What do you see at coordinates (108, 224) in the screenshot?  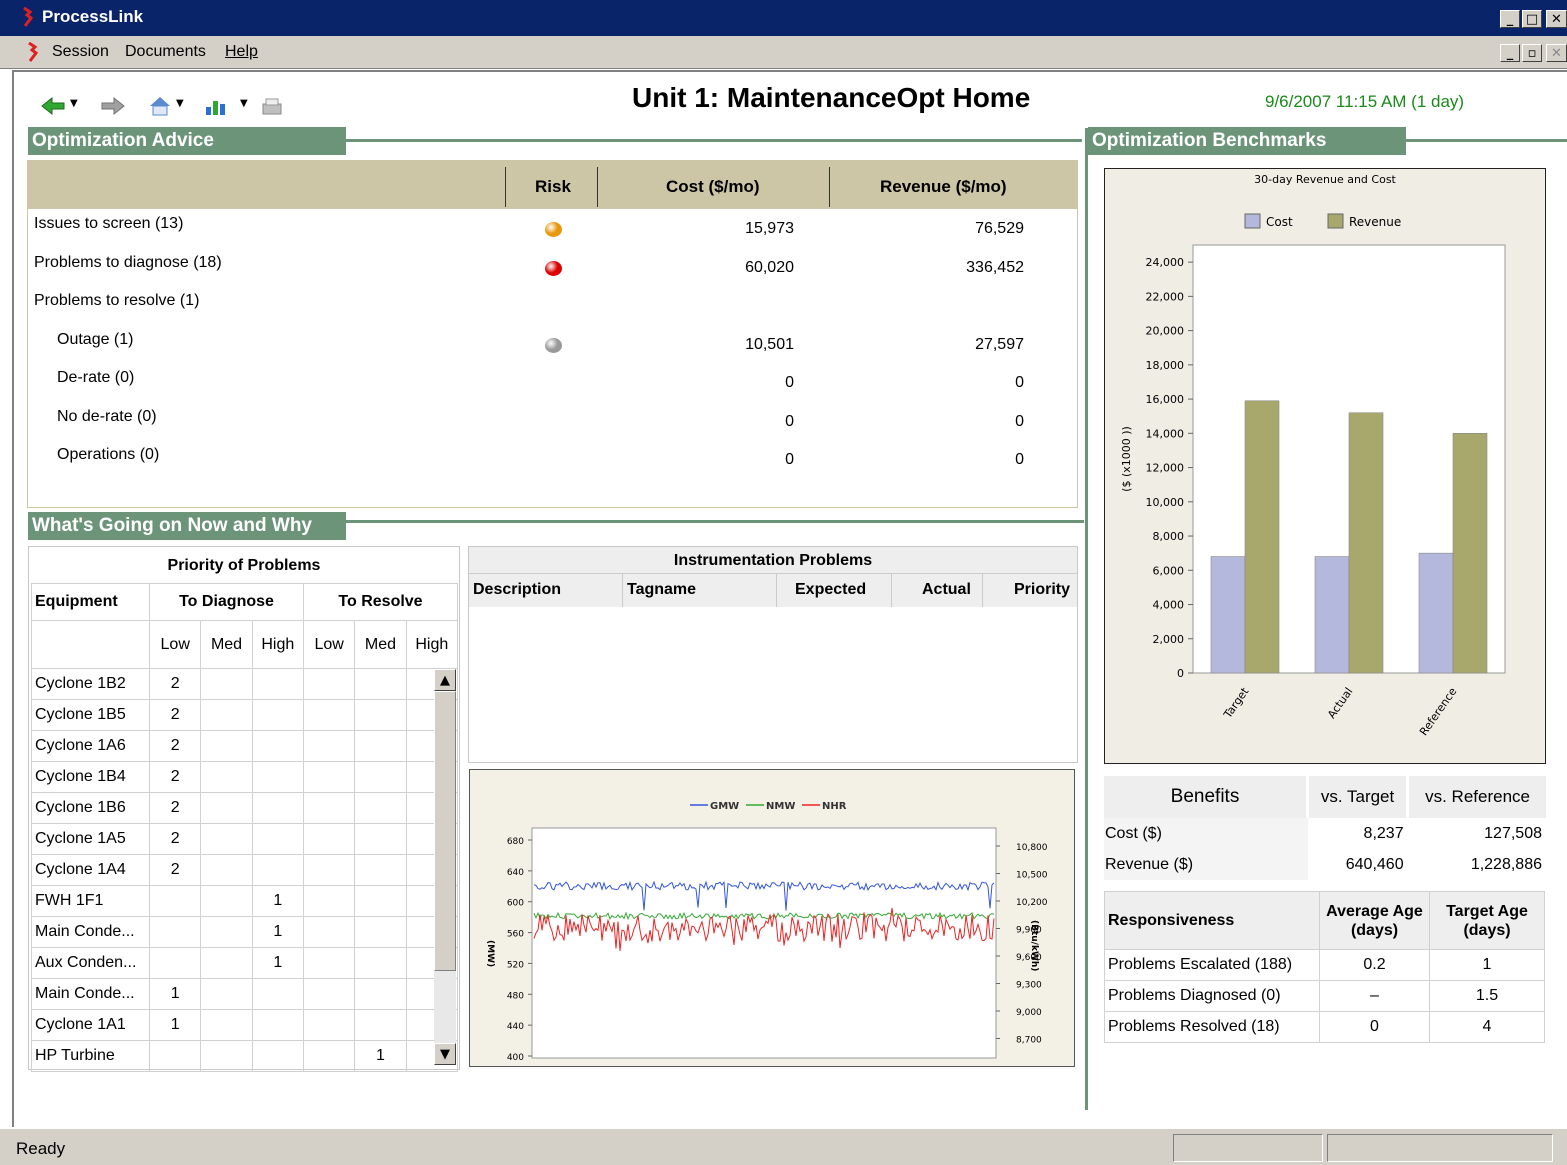 I see `advice-row-label: Issues to screen (13)` at bounding box center [108, 224].